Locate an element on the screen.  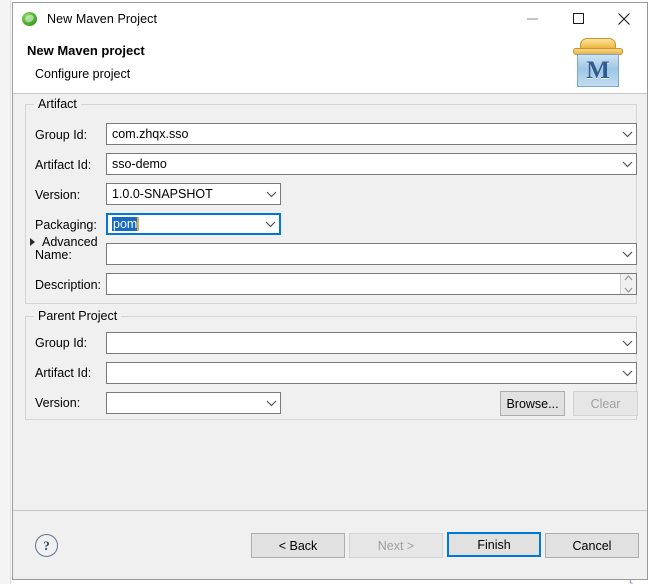
logo-letter: M is located at coordinates (598, 70).